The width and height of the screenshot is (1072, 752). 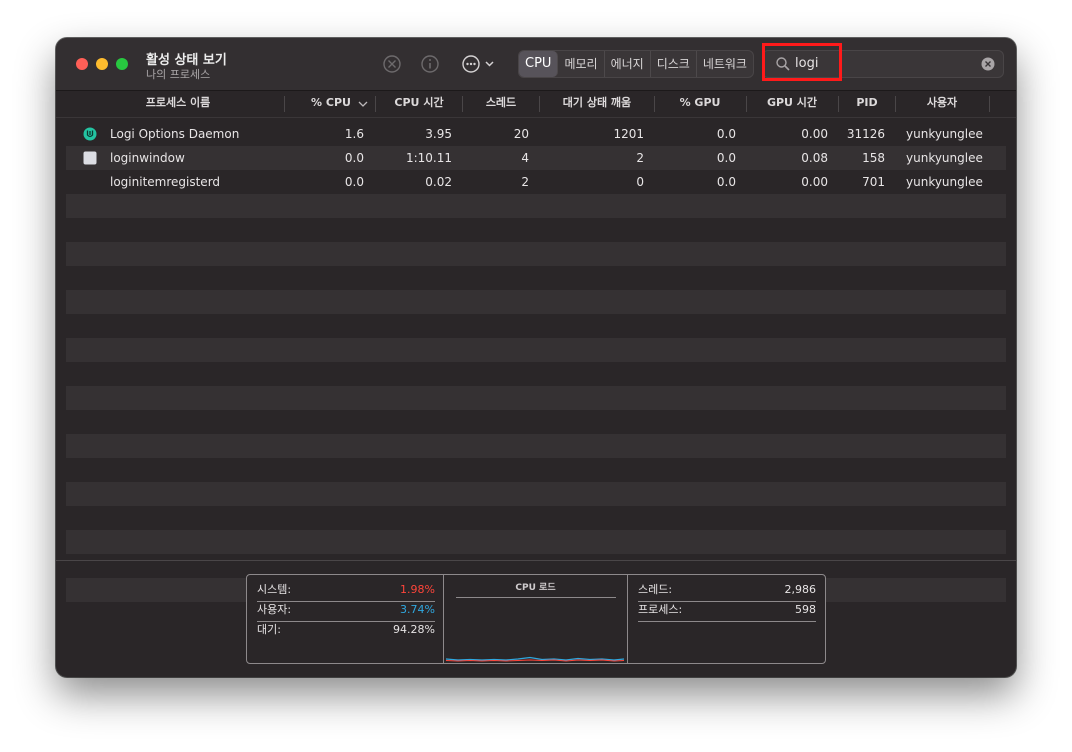 I want to click on process-name: loginitemregisterd, so click(x=165, y=182).